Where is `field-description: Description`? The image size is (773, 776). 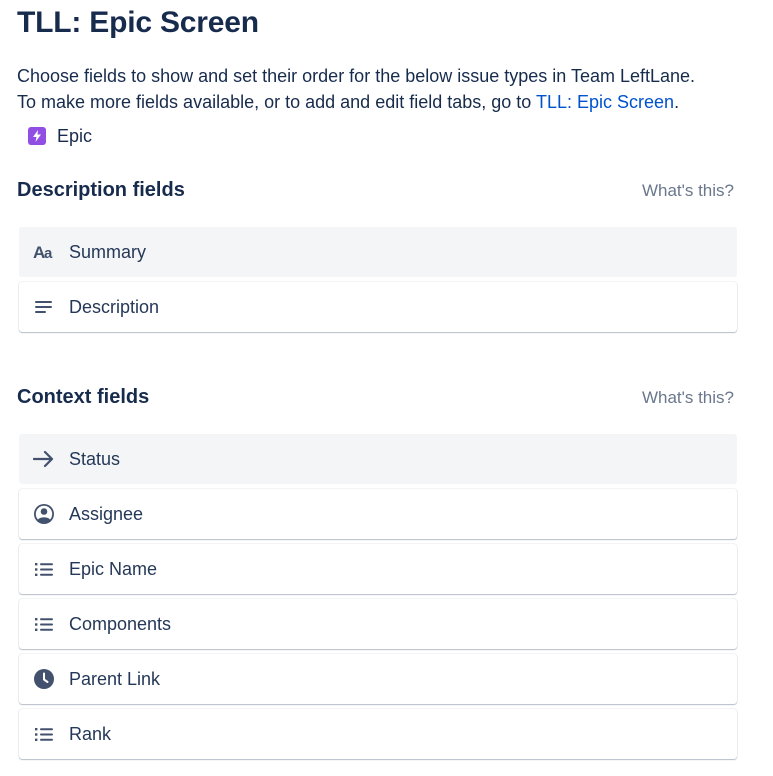
field-description: Description is located at coordinates (378, 307).